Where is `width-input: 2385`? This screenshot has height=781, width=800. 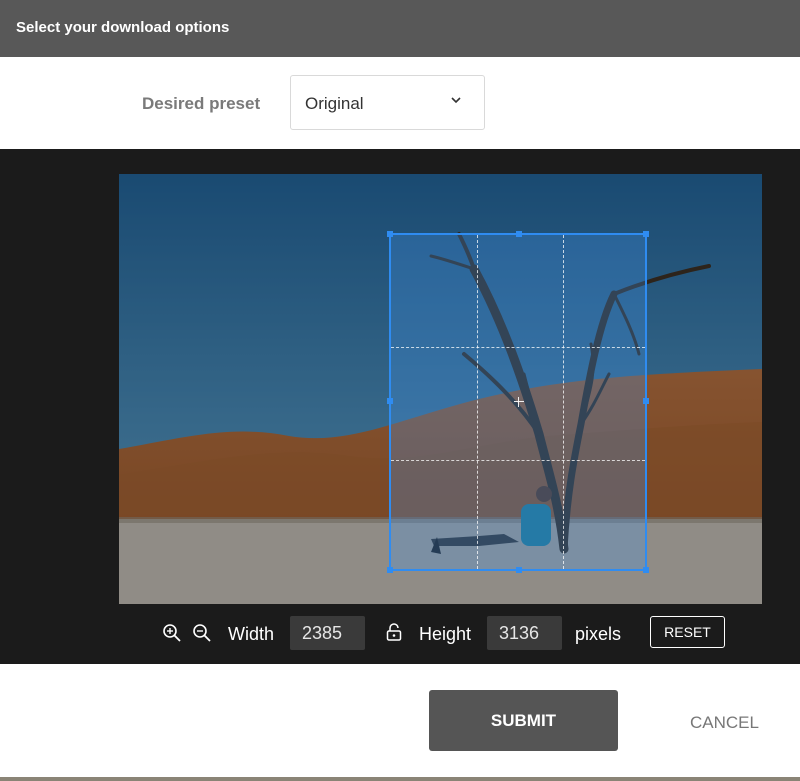
width-input: 2385 is located at coordinates (327, 633).